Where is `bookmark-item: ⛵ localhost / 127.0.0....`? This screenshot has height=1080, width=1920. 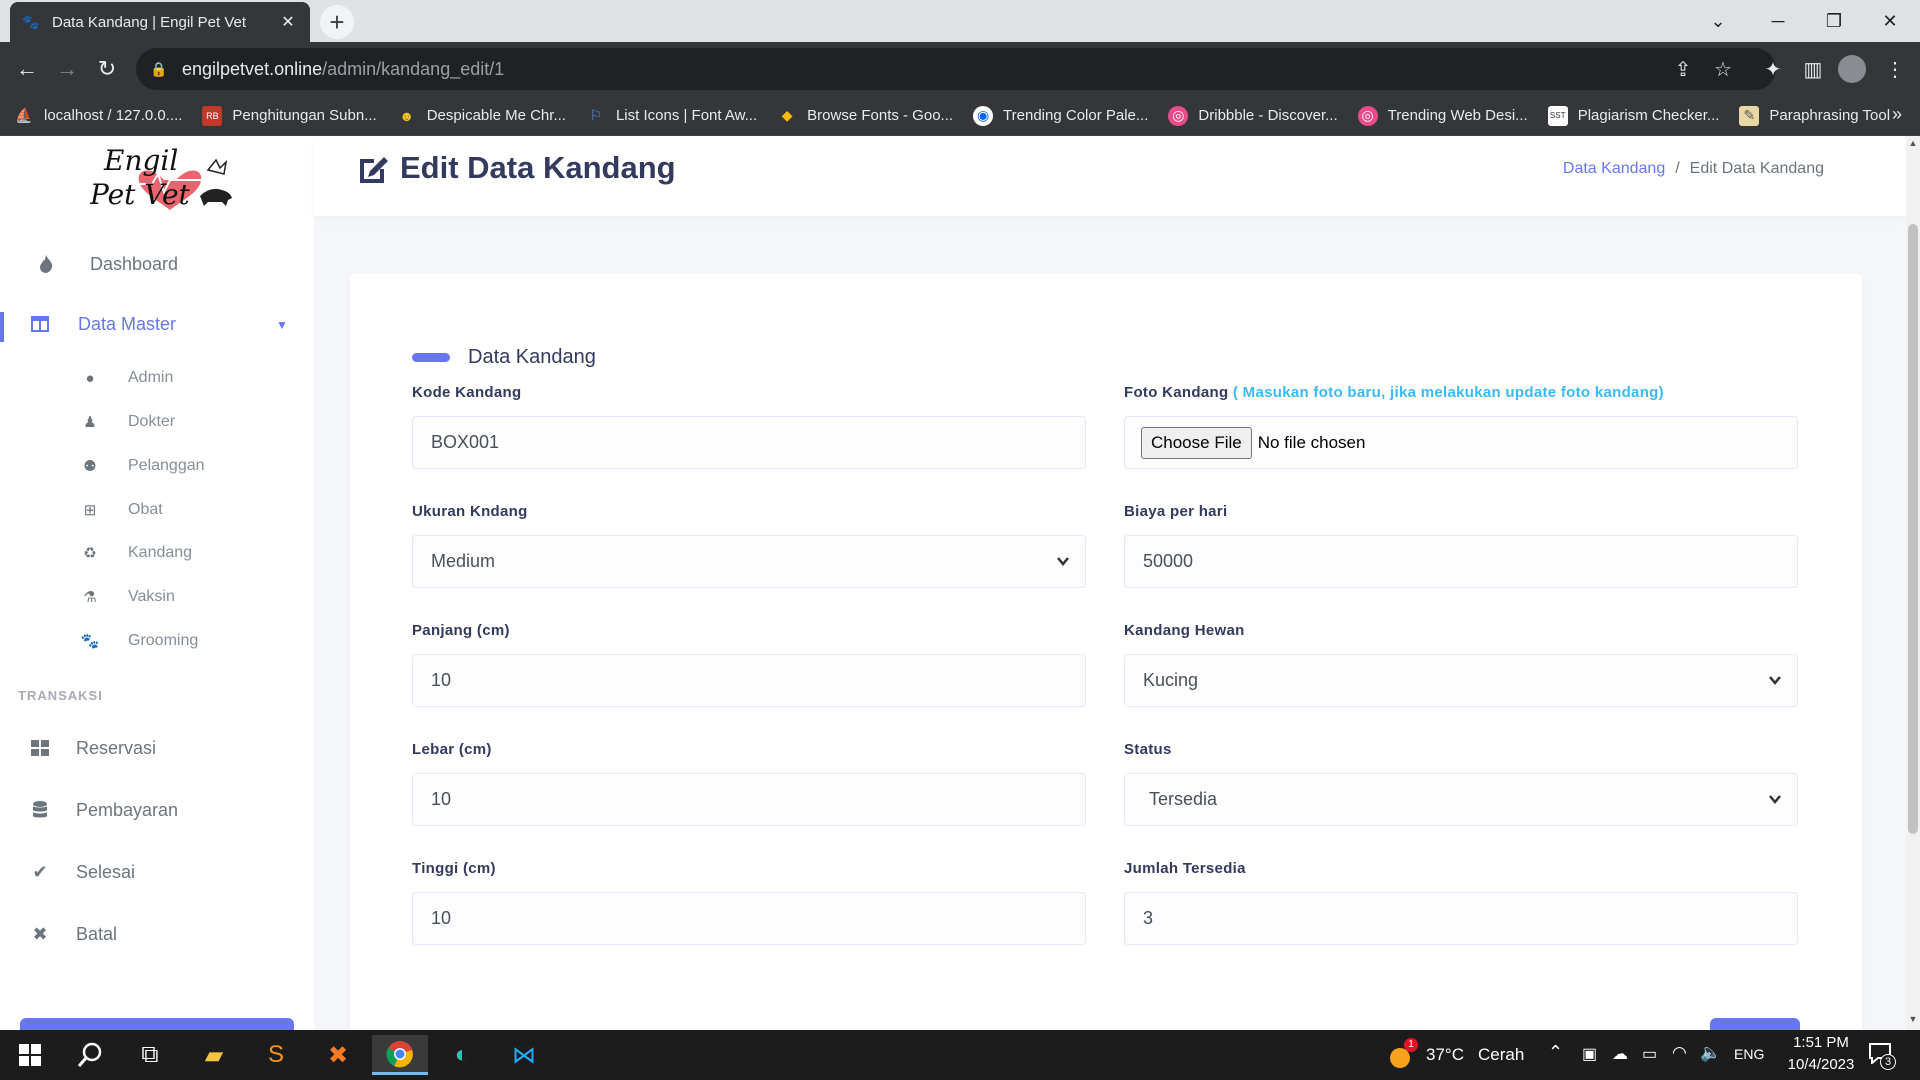 bookmark-item: ⛵ localhost / 127.0.0.... is located at coordinates (98, 116).